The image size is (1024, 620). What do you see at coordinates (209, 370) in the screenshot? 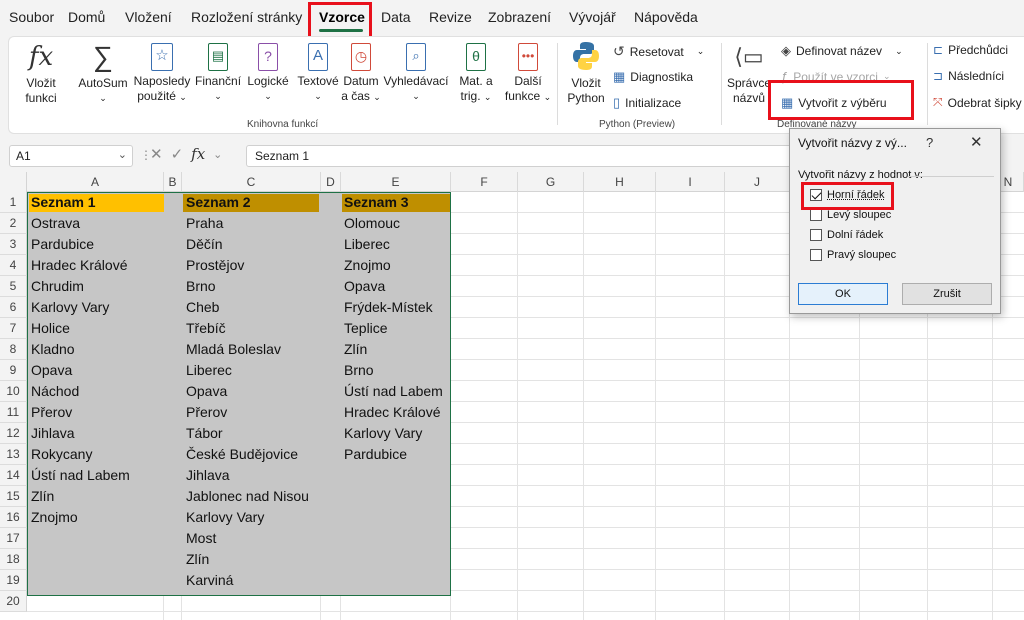
I see `cell-c9: Liberec` at bounding box center [209, 370].